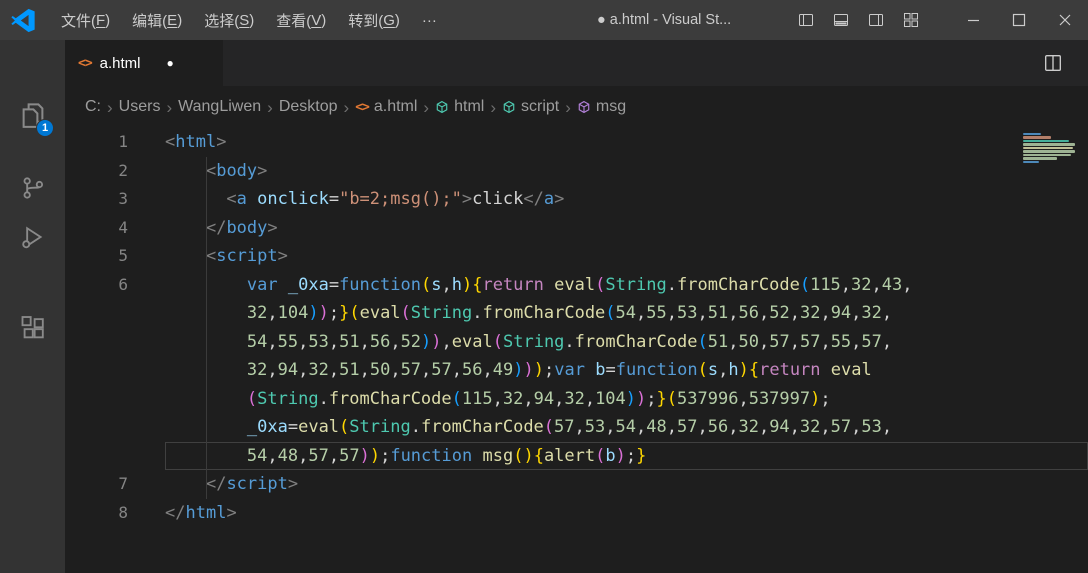 The height and width of the screenshot is (573, 1088). I want to click on code-row: 4 </body>, so click(576, 228).